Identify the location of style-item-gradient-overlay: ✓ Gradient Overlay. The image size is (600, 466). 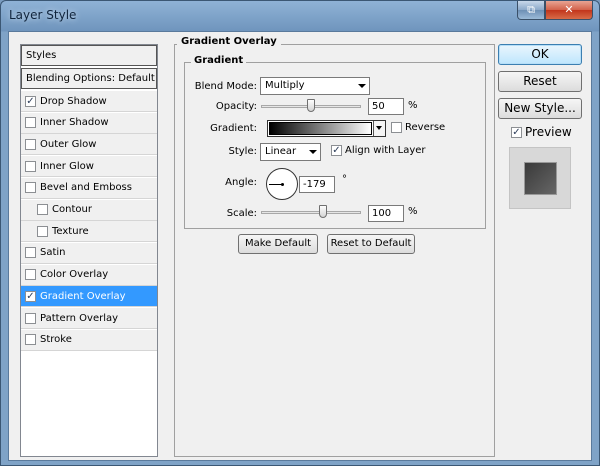
(89, 297).